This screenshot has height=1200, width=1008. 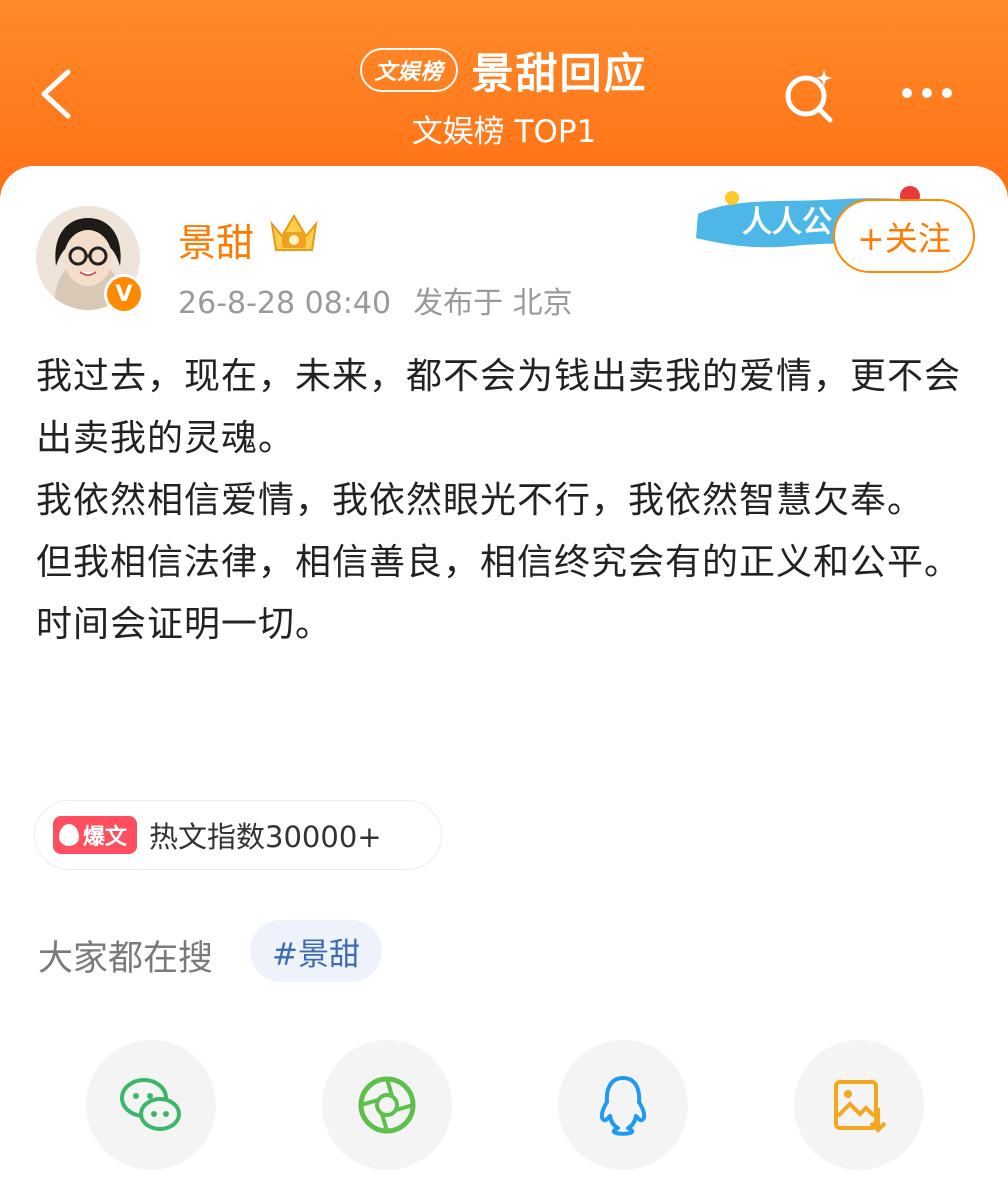 What do you see at coordinates (493, 303) in the screenshot?
I see `post-location: 发布于 北京` at bounding box center [493, 303].